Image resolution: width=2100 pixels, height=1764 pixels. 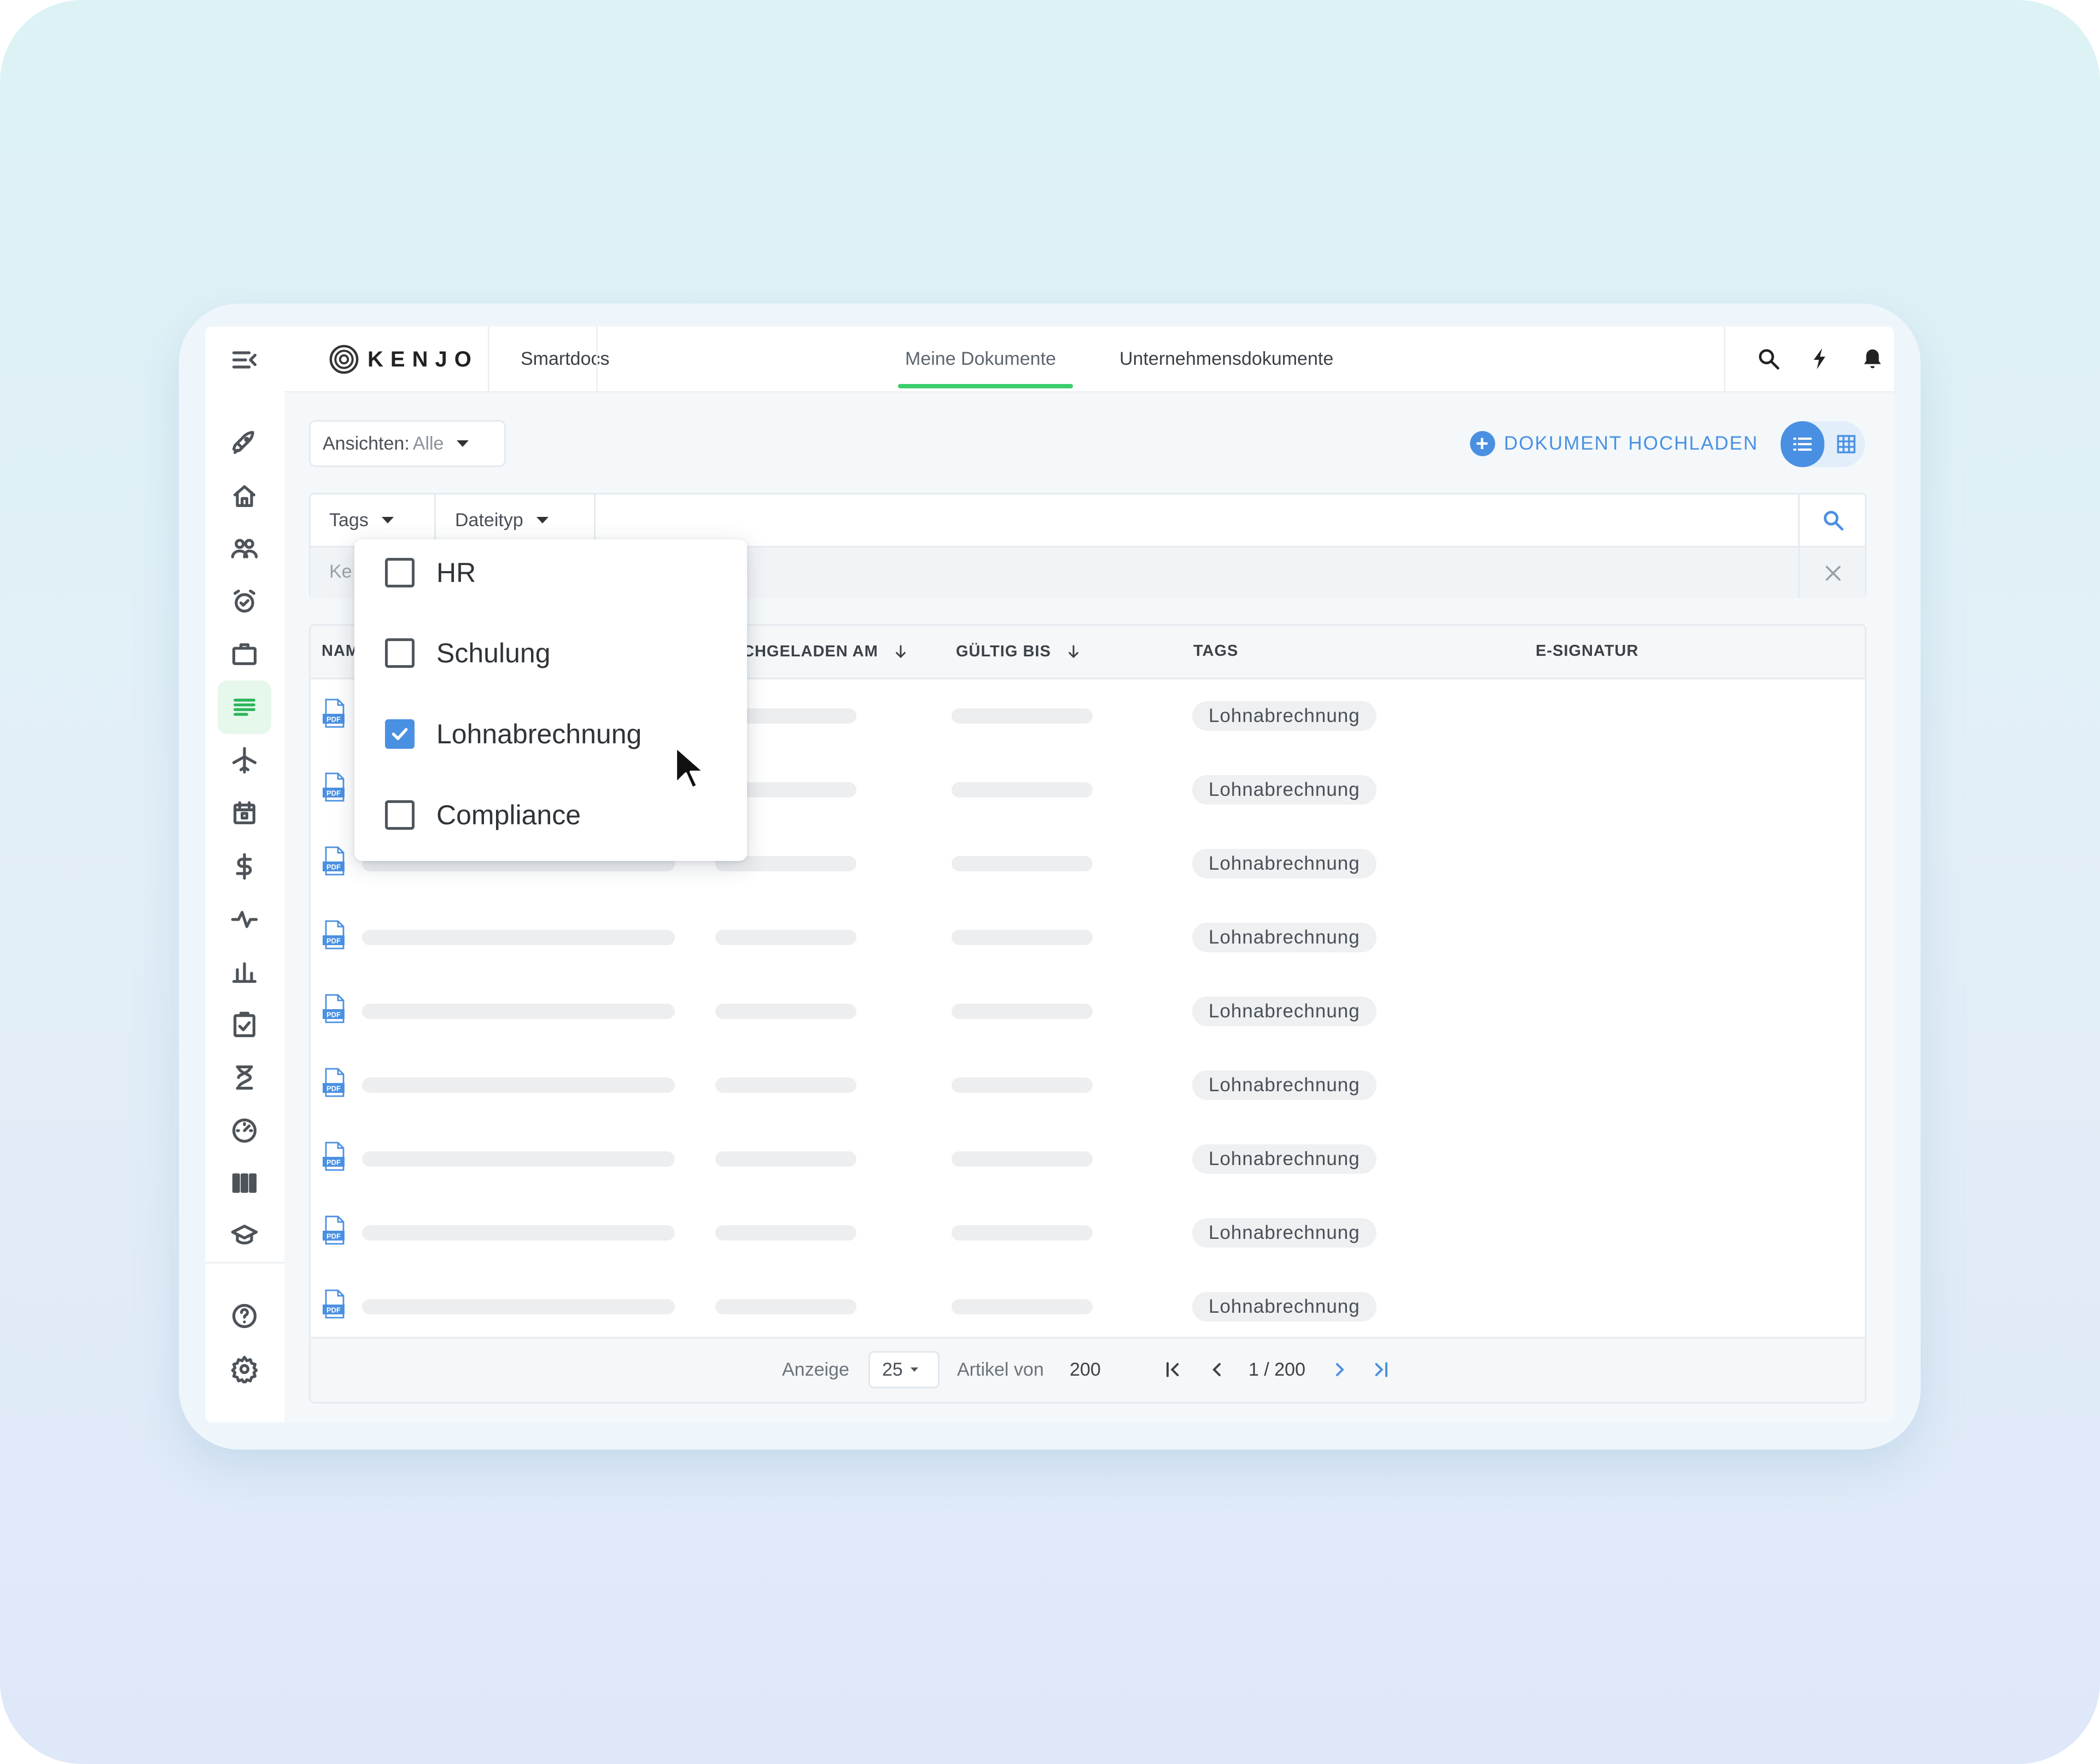 I want to click on logo-text: KENJO, so click(x=423, y=359).